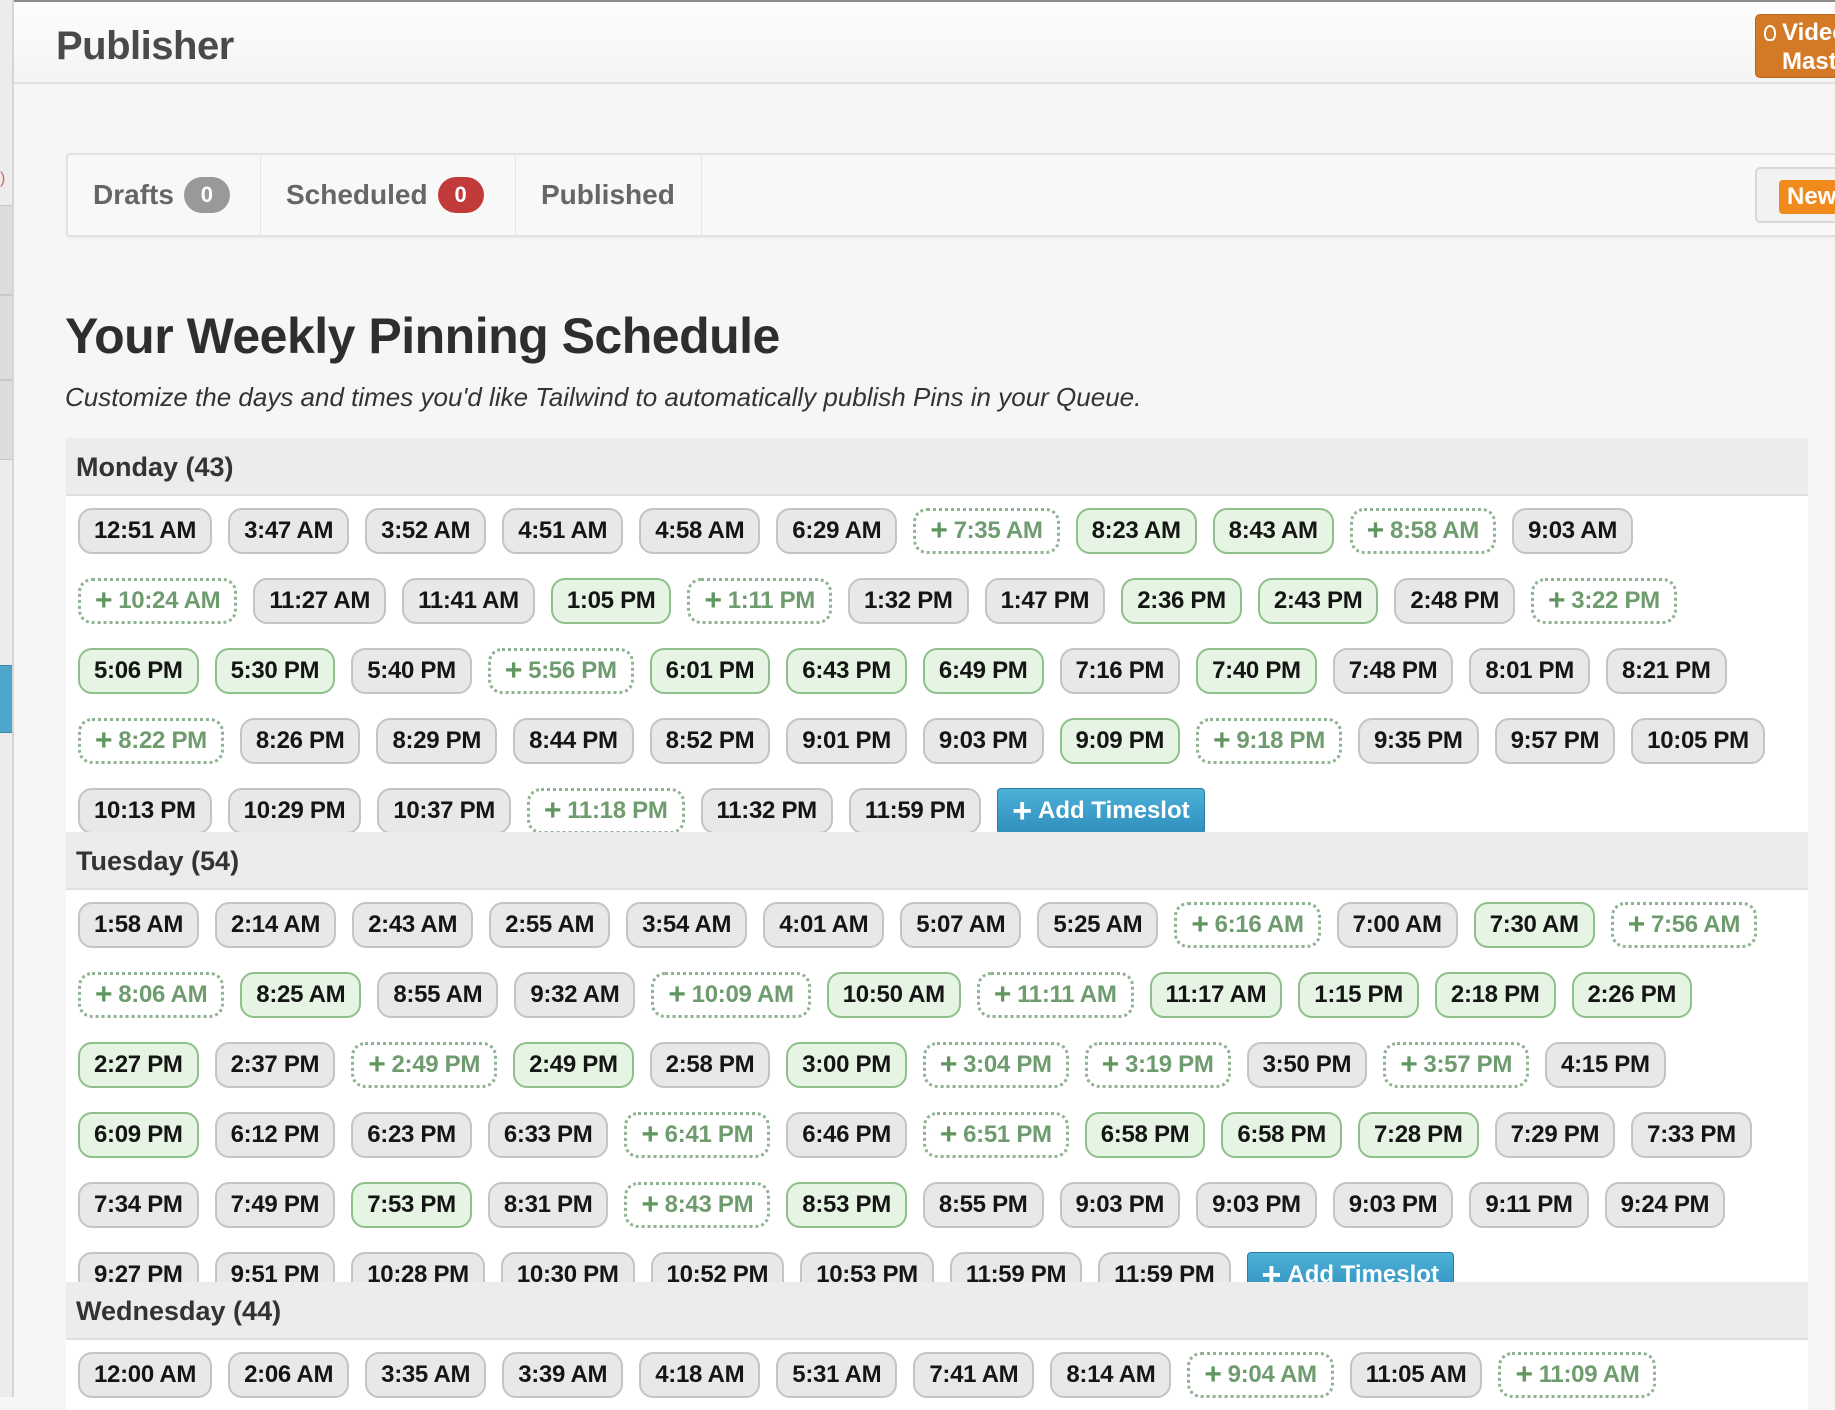 The width and height of the screenshot is (1835, 1410). What do you see at coordinates (837, 531) in the screenshot?
I see `timeslot-chip: 6:29 AM` at bounding box center [837, 531].